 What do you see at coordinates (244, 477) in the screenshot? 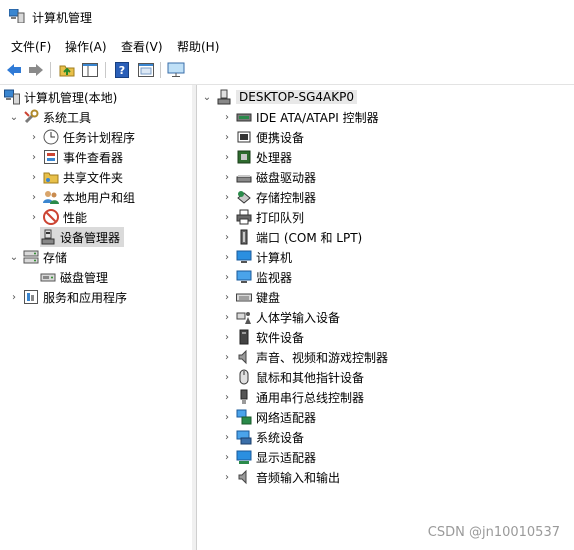
I see `audio-icon` at bounding box center [244, 477].